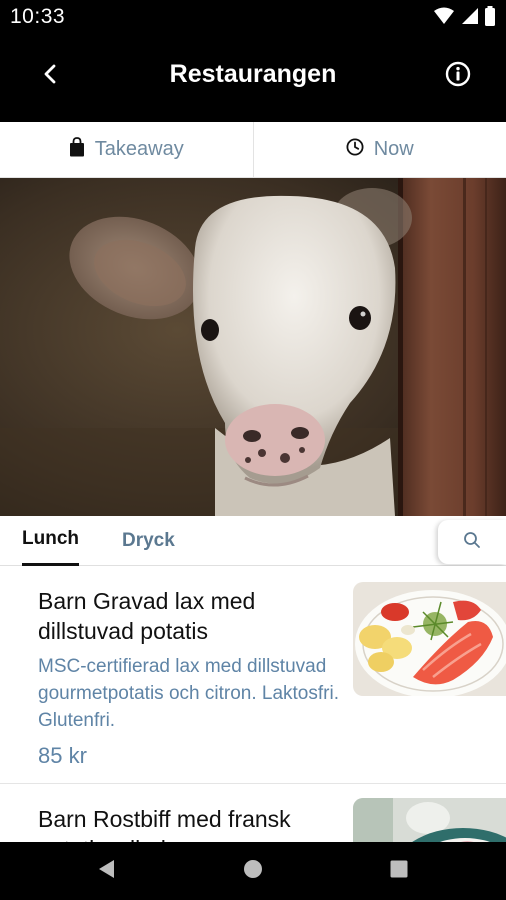 The height and width of the screenshot is (900, 506). I want to click on nav-home-button, so click(253, 871).